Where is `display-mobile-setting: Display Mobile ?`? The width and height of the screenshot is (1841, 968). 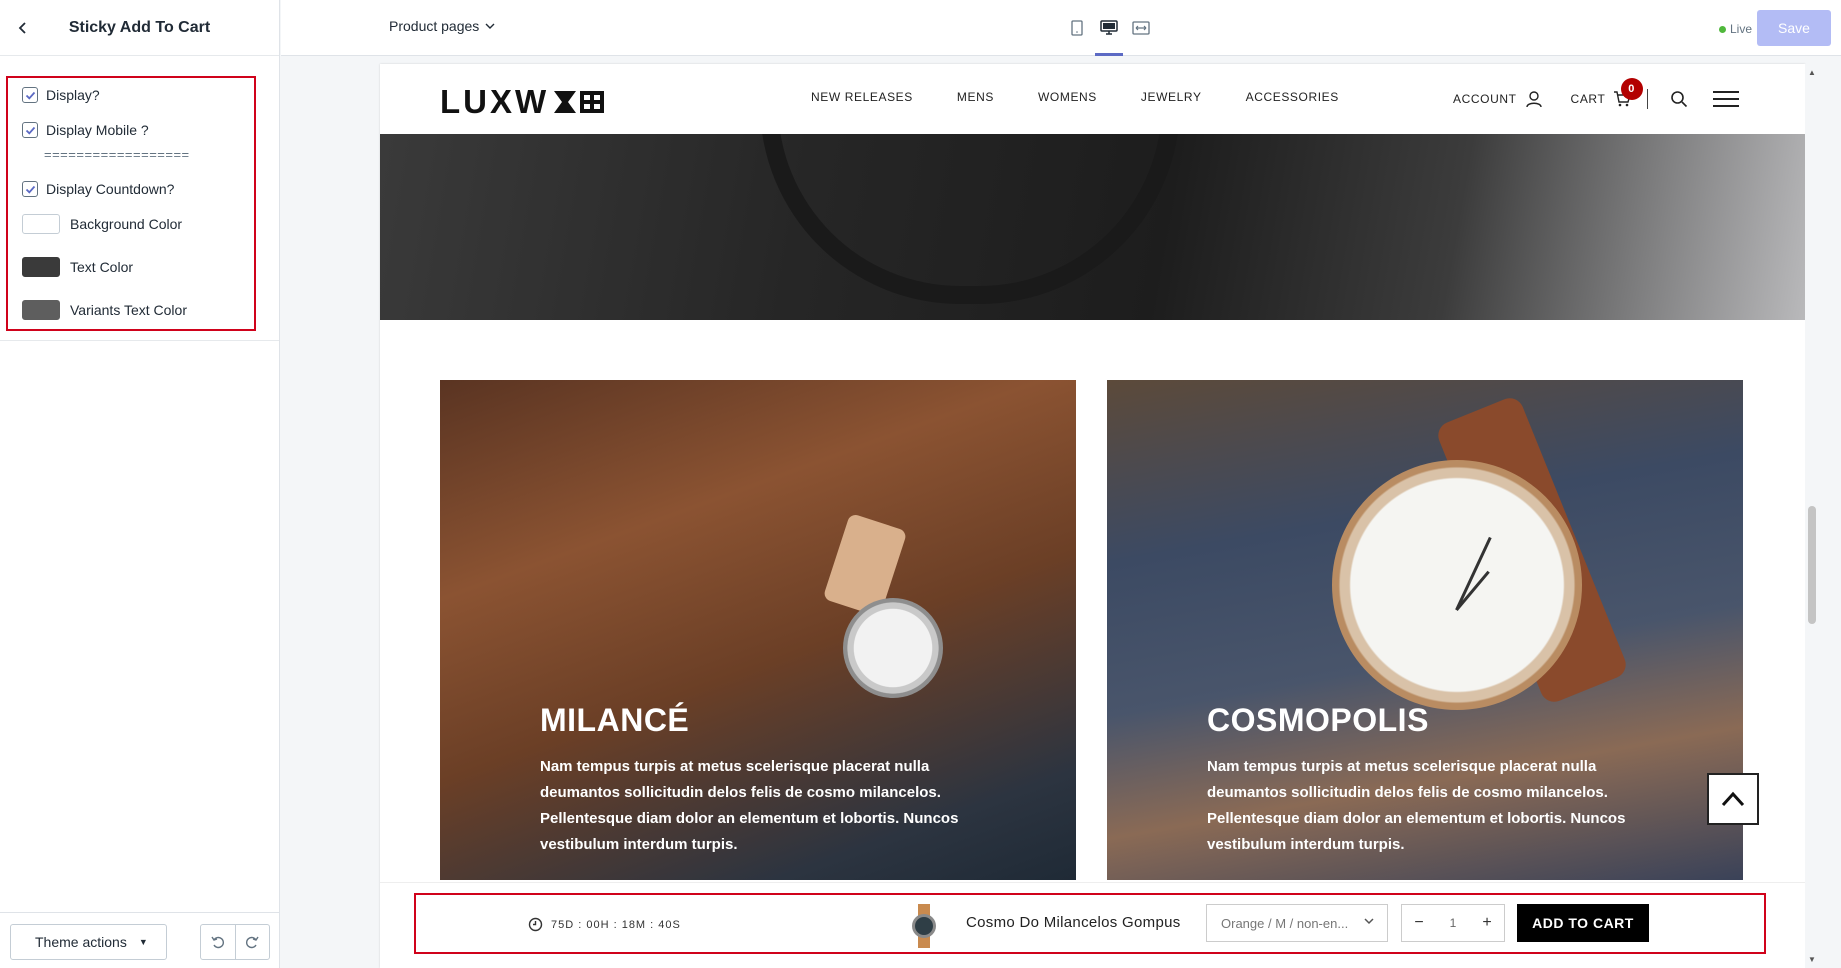
display-mobile-setting: Display Mobile ? is located at coordinates (85, 130).